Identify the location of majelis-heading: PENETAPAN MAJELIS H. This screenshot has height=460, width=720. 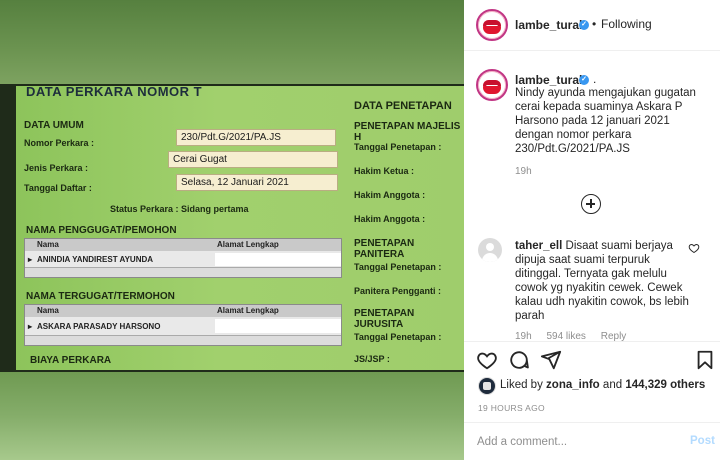
(407, 132).